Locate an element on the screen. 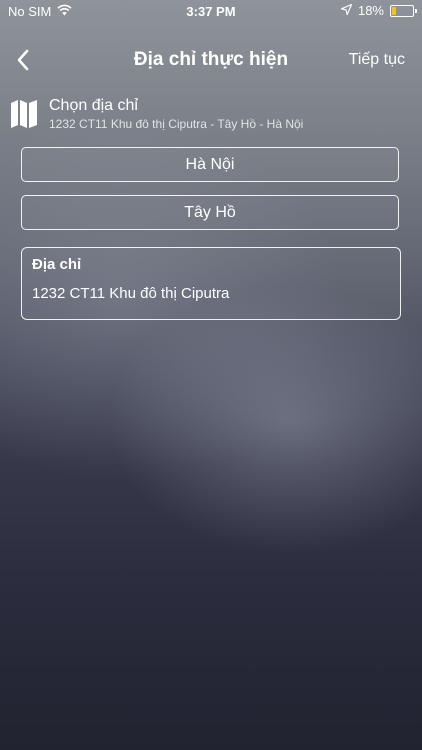  map-icon is located at coordinates (24, 114).